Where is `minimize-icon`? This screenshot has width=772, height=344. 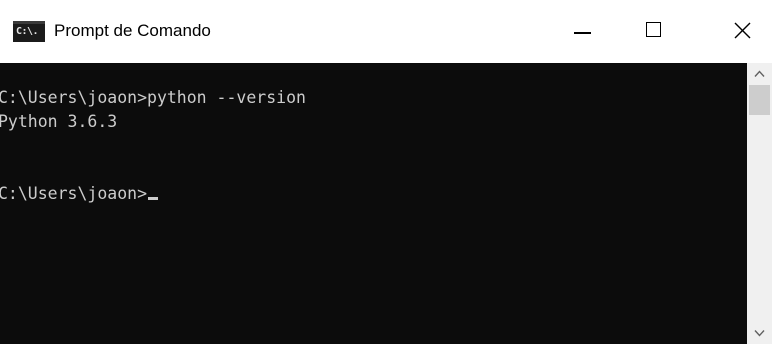
minimize-icon is located at coordinates (582, 33).